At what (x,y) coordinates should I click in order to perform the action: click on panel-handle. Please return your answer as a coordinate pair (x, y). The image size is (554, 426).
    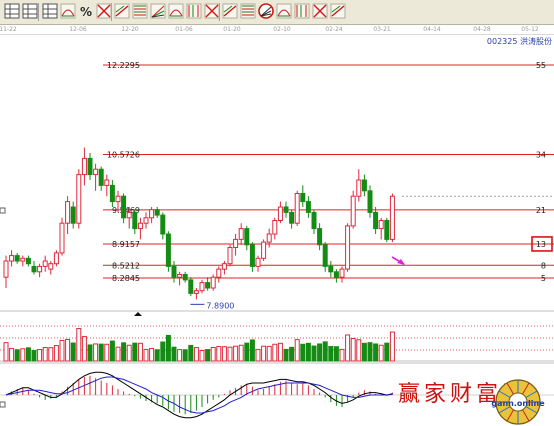
    Looking at the image, I should click on (3, 404).